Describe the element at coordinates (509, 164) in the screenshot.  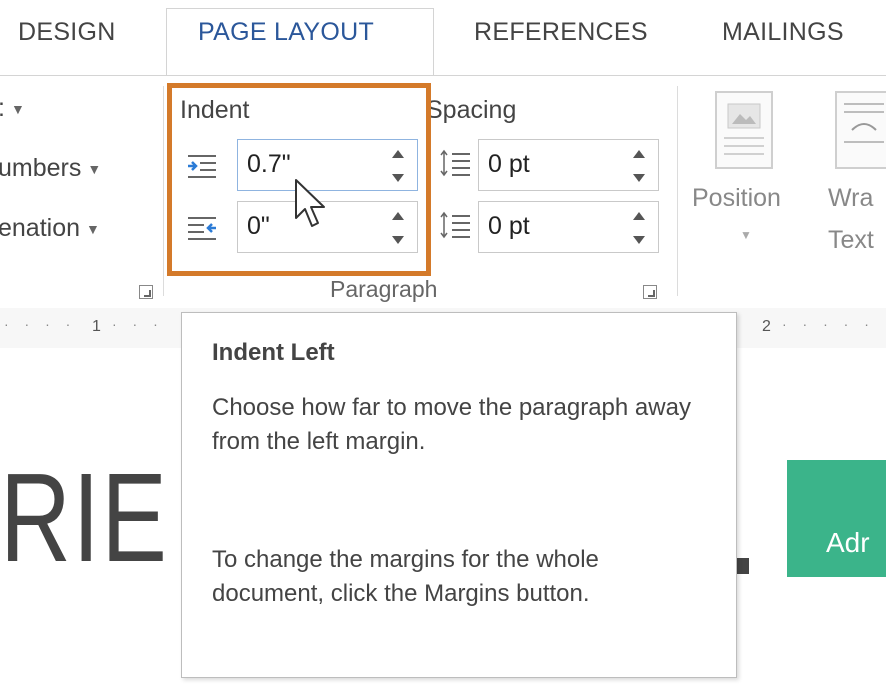
I see `spacing-before-value: 0 pt` at that location.